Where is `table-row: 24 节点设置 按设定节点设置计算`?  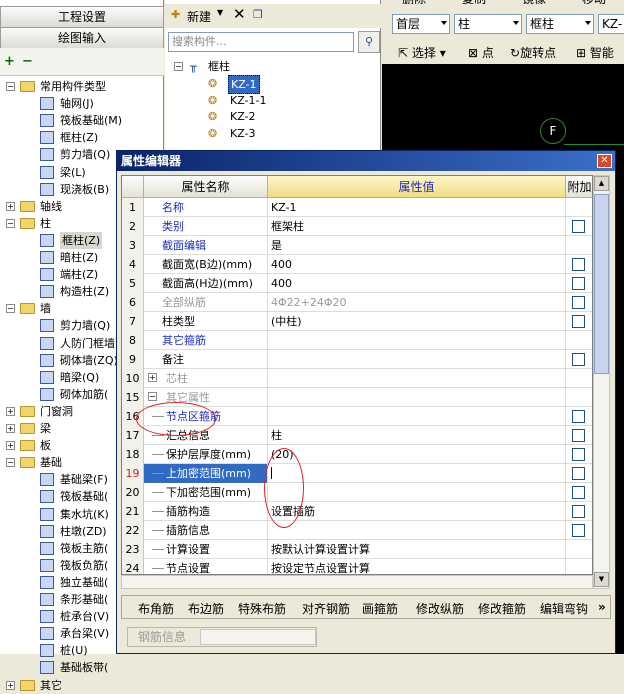
table-row: 24 节点设置 按设定节点设置计算 is located at coordinates (357, 566).